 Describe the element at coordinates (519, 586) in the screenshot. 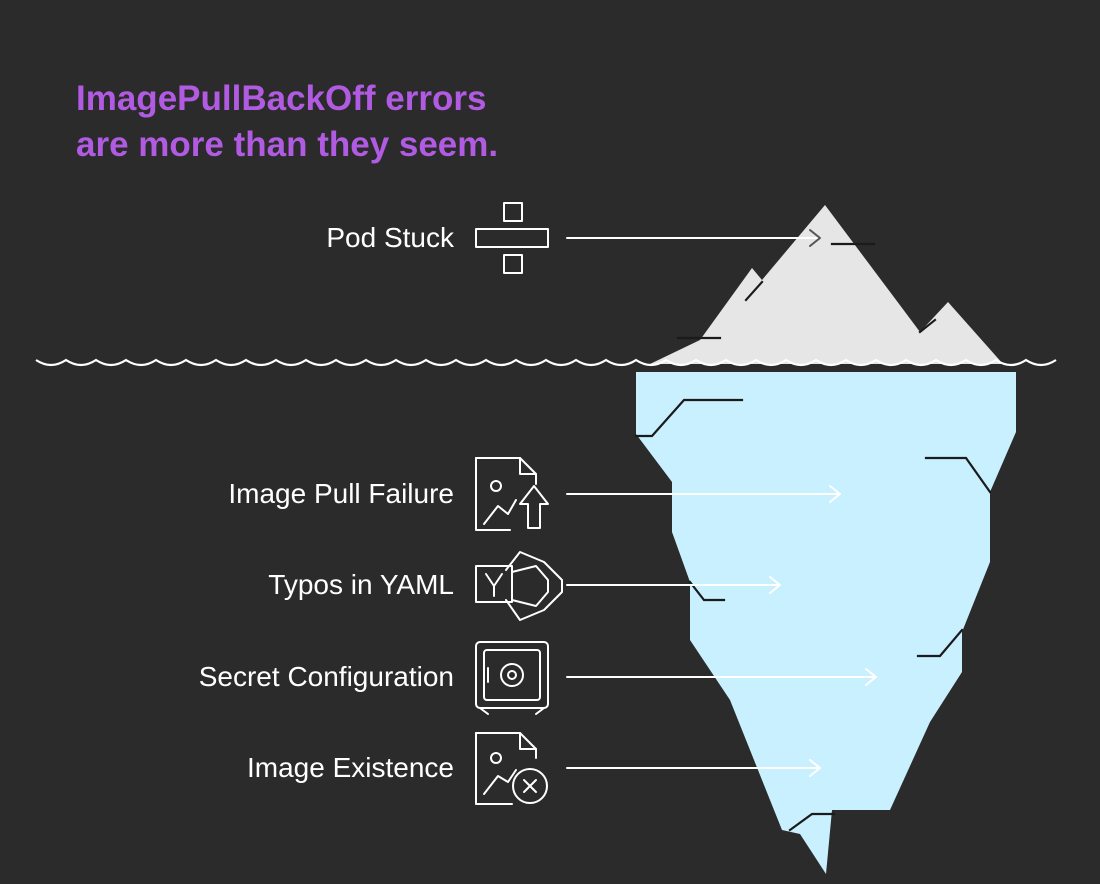

I see `yaml-shield-icon` at that location.